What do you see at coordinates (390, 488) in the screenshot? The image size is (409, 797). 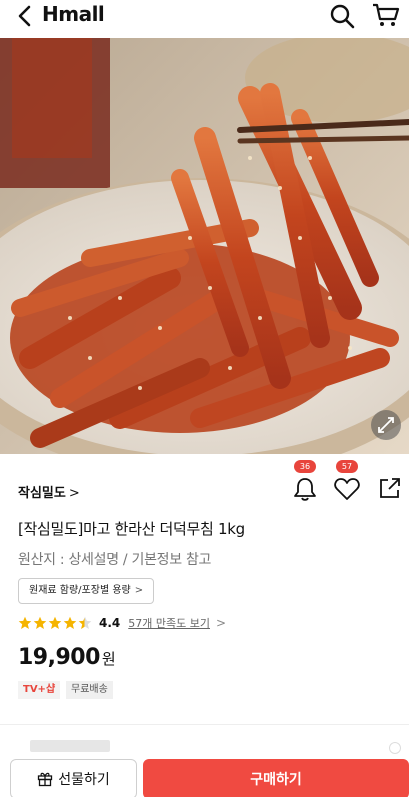 I see `share-icon` at bounding box center [390, 488].